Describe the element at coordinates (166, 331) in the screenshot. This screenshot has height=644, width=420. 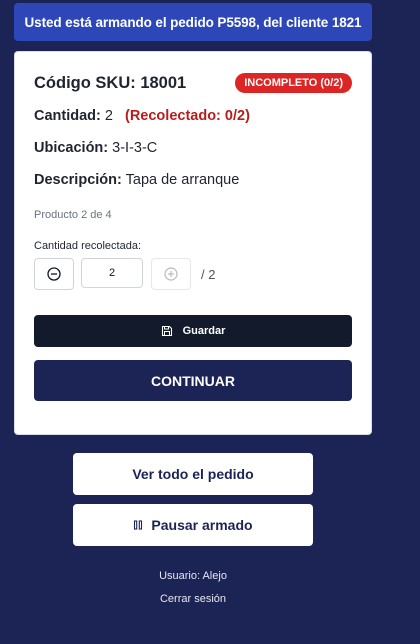
I see `floppy-disk-icon` at that location.